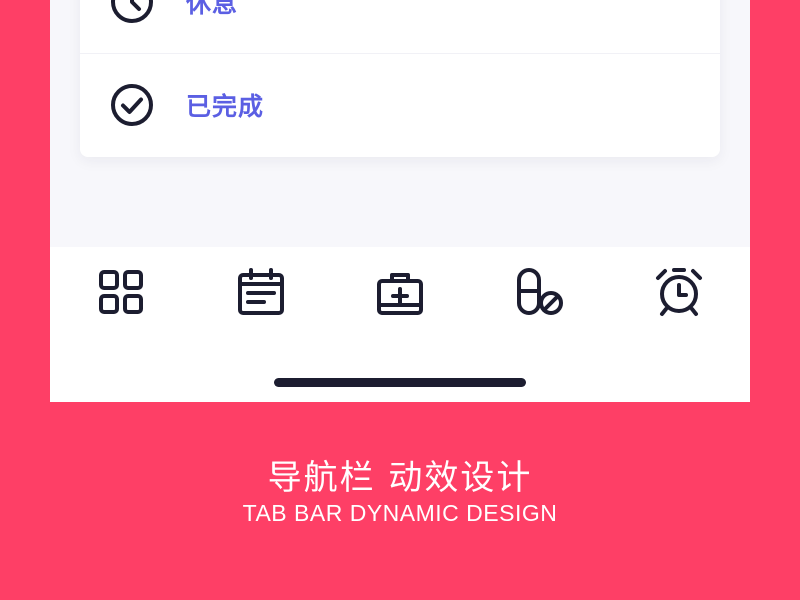 The width and height of the screenshot is (800, 600). I want to click on tab-medical, so click(400, 292).